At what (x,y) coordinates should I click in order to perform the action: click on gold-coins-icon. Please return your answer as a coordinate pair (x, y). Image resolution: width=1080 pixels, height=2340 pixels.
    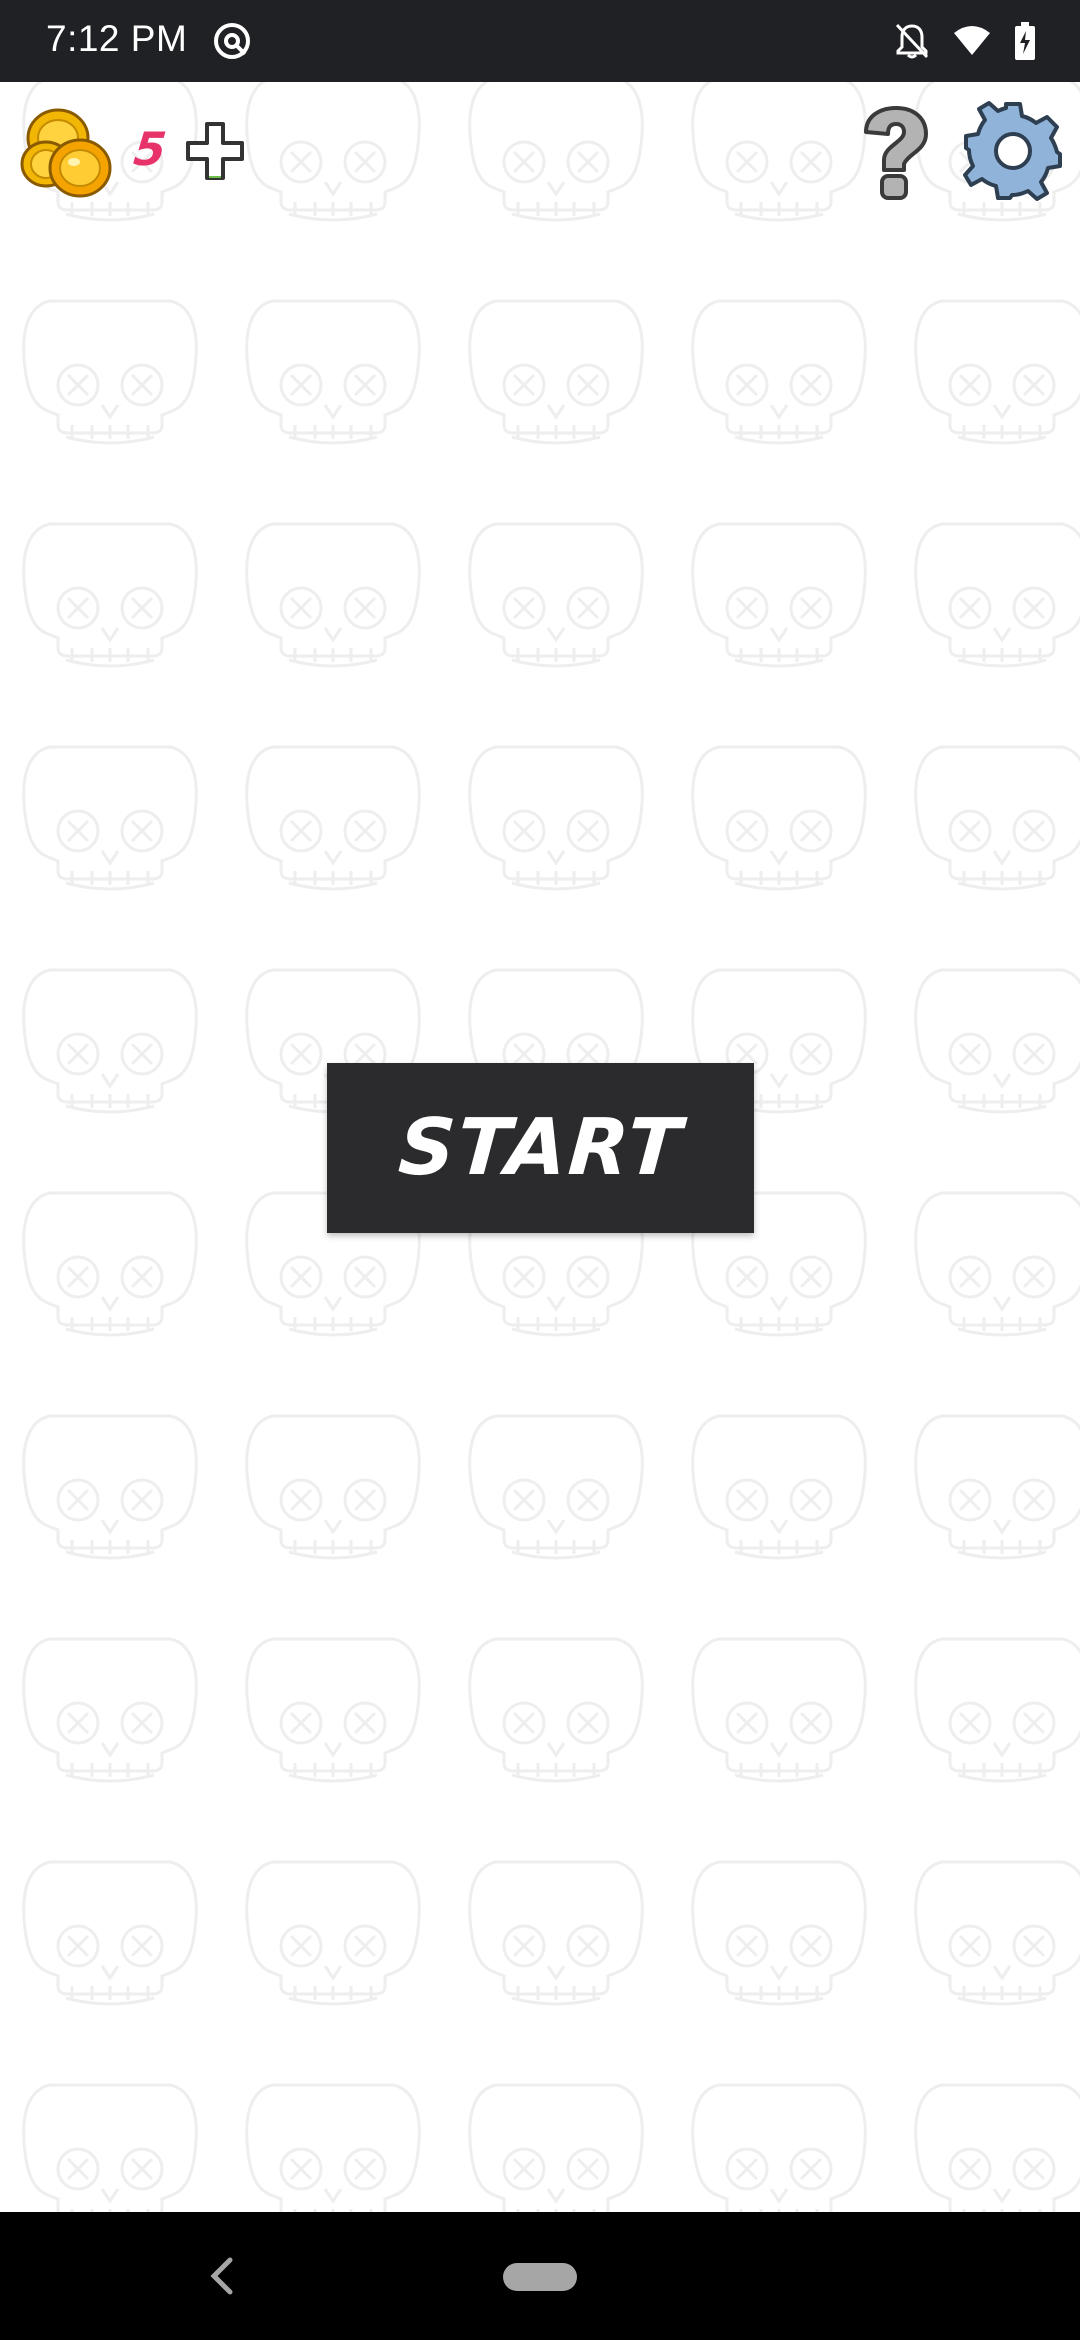
    Looking at the image, I should click on (66, 153).